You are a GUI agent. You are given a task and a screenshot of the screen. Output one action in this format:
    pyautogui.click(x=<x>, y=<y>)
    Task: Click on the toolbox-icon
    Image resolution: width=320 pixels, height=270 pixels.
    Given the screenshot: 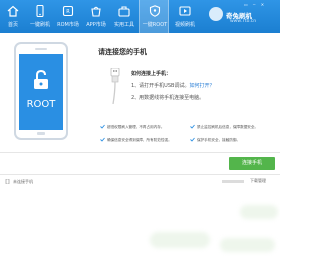 What is the action you would take?
    pyautogui.click(x=124, y=11)
    